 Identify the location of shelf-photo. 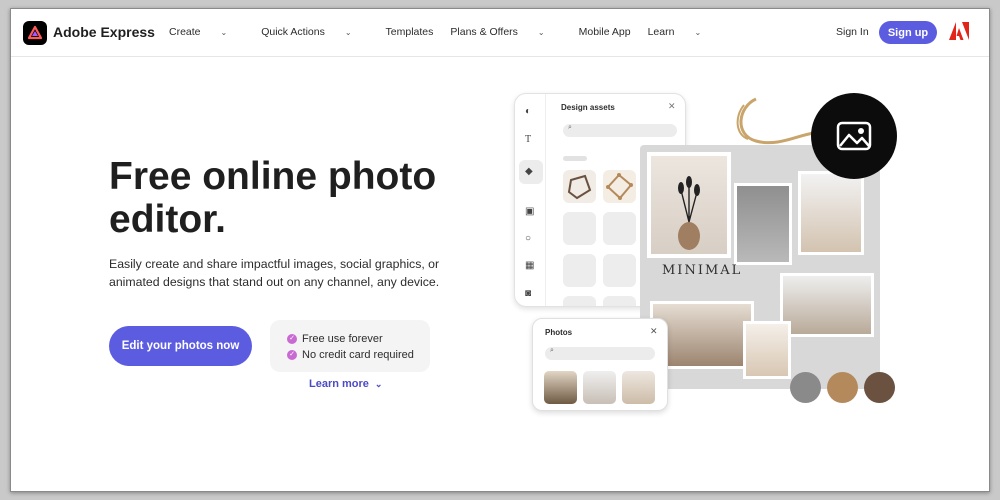
(767, 350).